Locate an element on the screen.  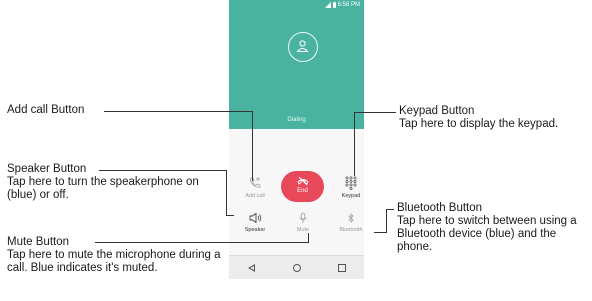
keypad-button: Keypad is located at coordinates (349, 187).